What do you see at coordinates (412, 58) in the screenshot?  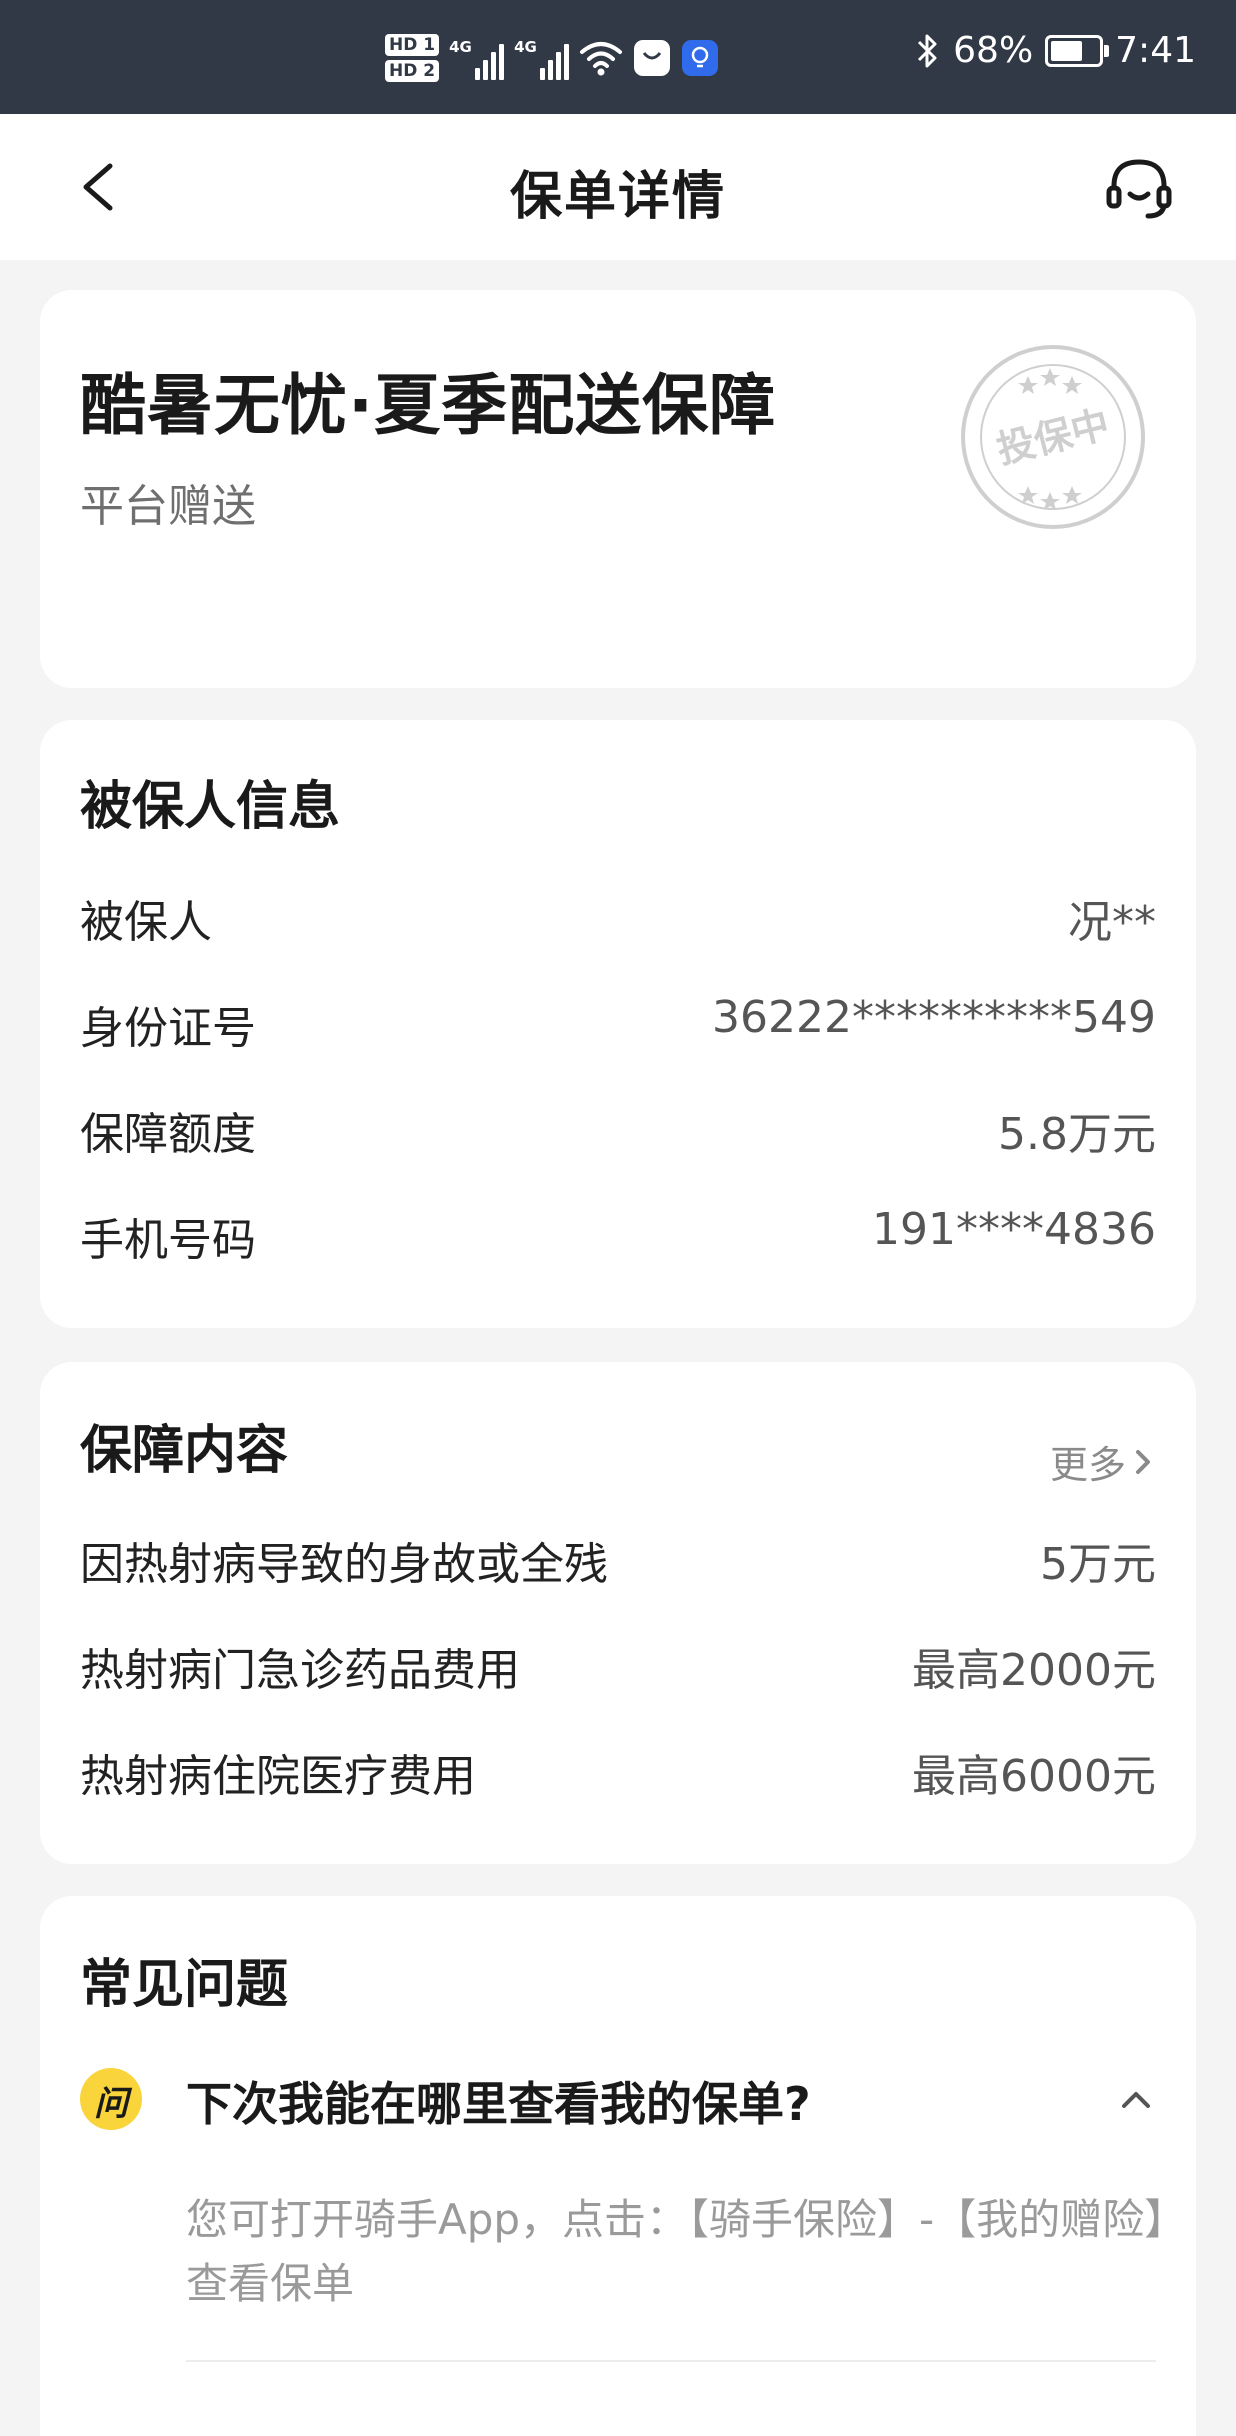 I see `hd-indicators: HD 1 HD 2` at bounding box center [412, 58].